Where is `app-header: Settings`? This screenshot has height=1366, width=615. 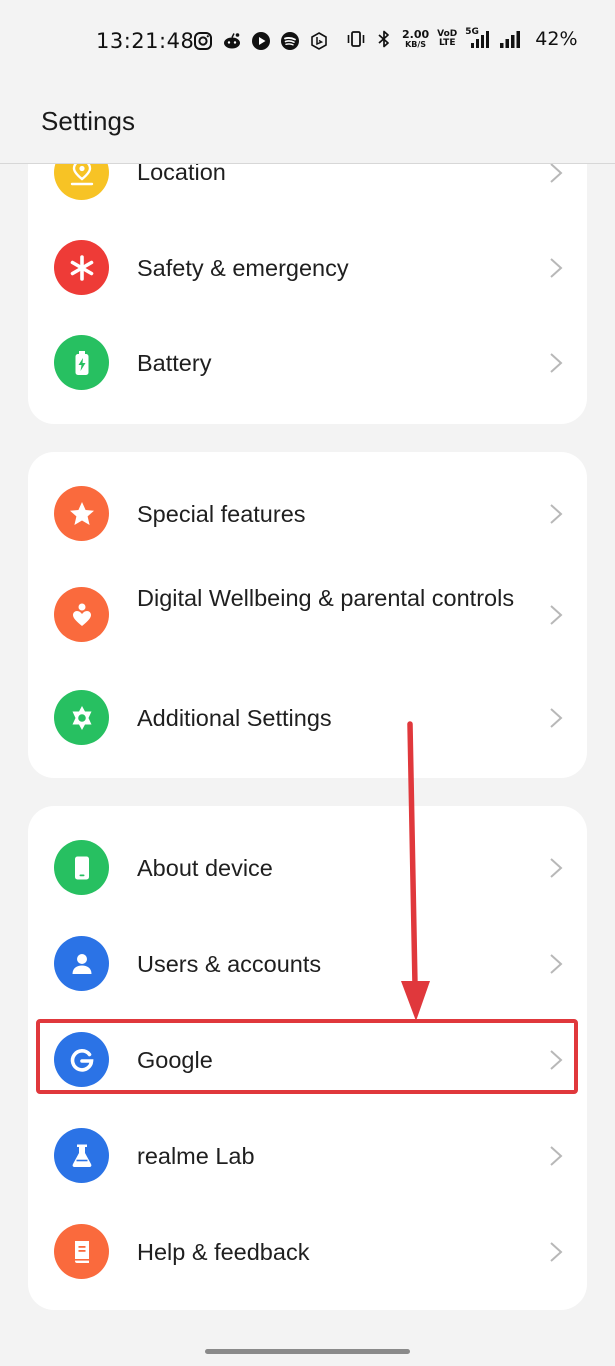 app-header: Settings is located at coordinates (307, 124).